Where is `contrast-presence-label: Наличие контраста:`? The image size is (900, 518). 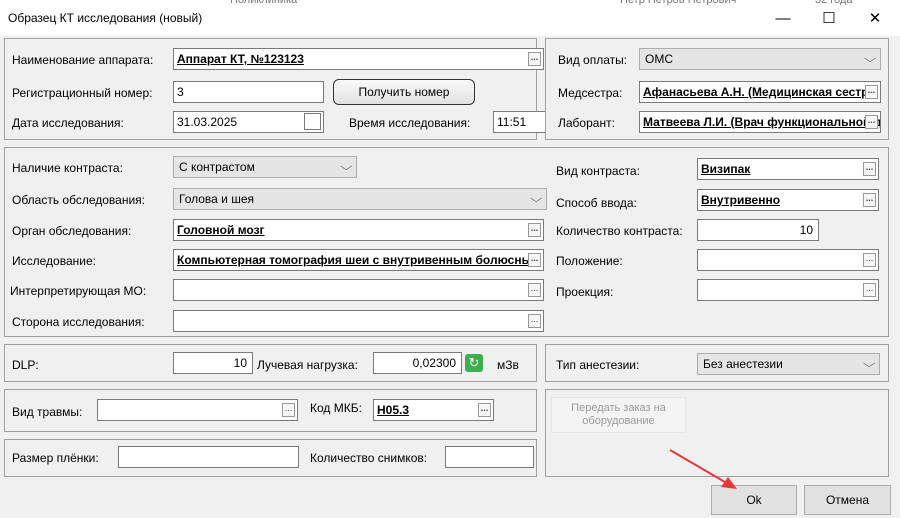
contrast-presence-label: Наличие контраста: is located at coordinates (67, 168).